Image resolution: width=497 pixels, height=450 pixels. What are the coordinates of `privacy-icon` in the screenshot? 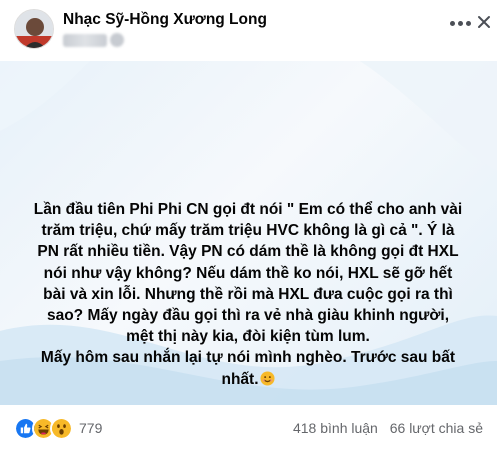 It's located at (117, 40).